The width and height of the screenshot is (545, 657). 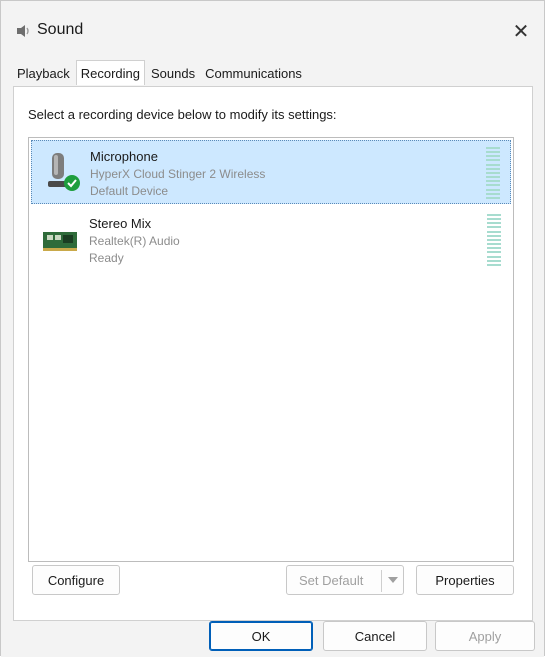 What do you see at coordinates (72, 183) in the screenshot?
I see `default-device-check-icon` at bounding box center [72, 183].